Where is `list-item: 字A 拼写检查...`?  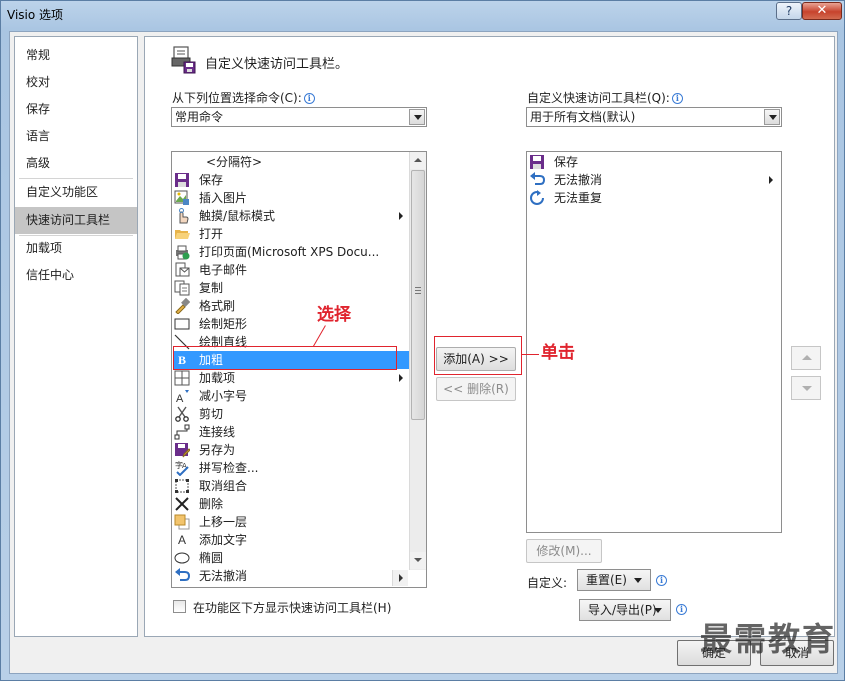
list-item: 字A 拼写检查... is located at coordinates (291, 468).